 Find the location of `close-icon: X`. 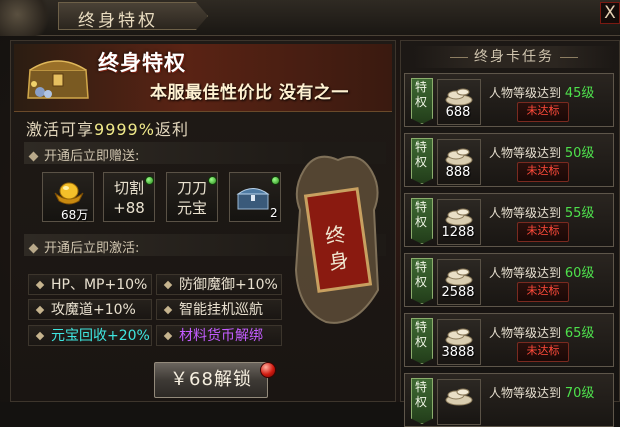

close-icon: X is located at coordinates (610, 13).